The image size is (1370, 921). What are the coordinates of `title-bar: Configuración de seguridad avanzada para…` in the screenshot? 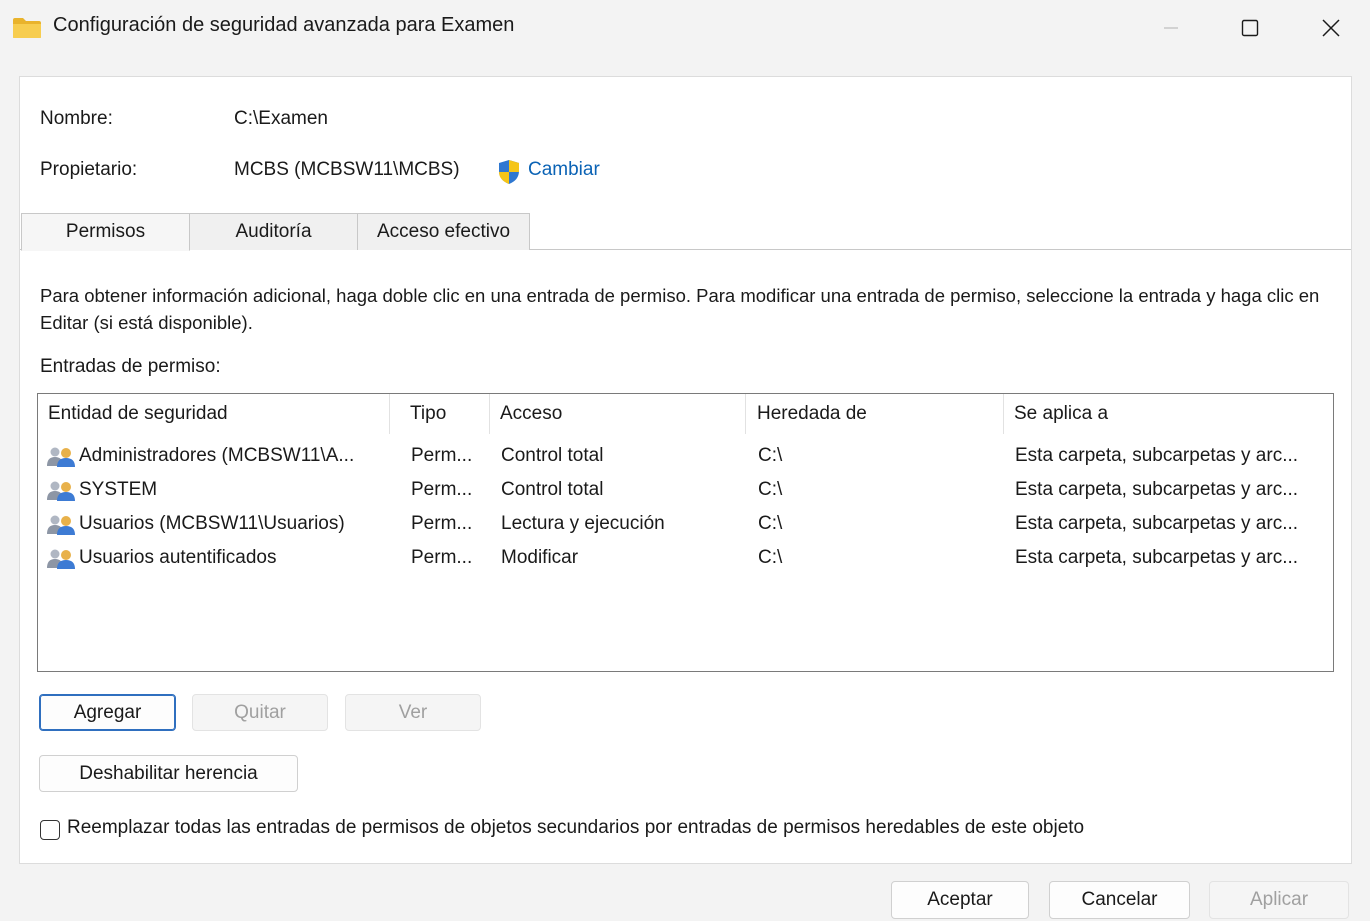 It's located at (685, 28).